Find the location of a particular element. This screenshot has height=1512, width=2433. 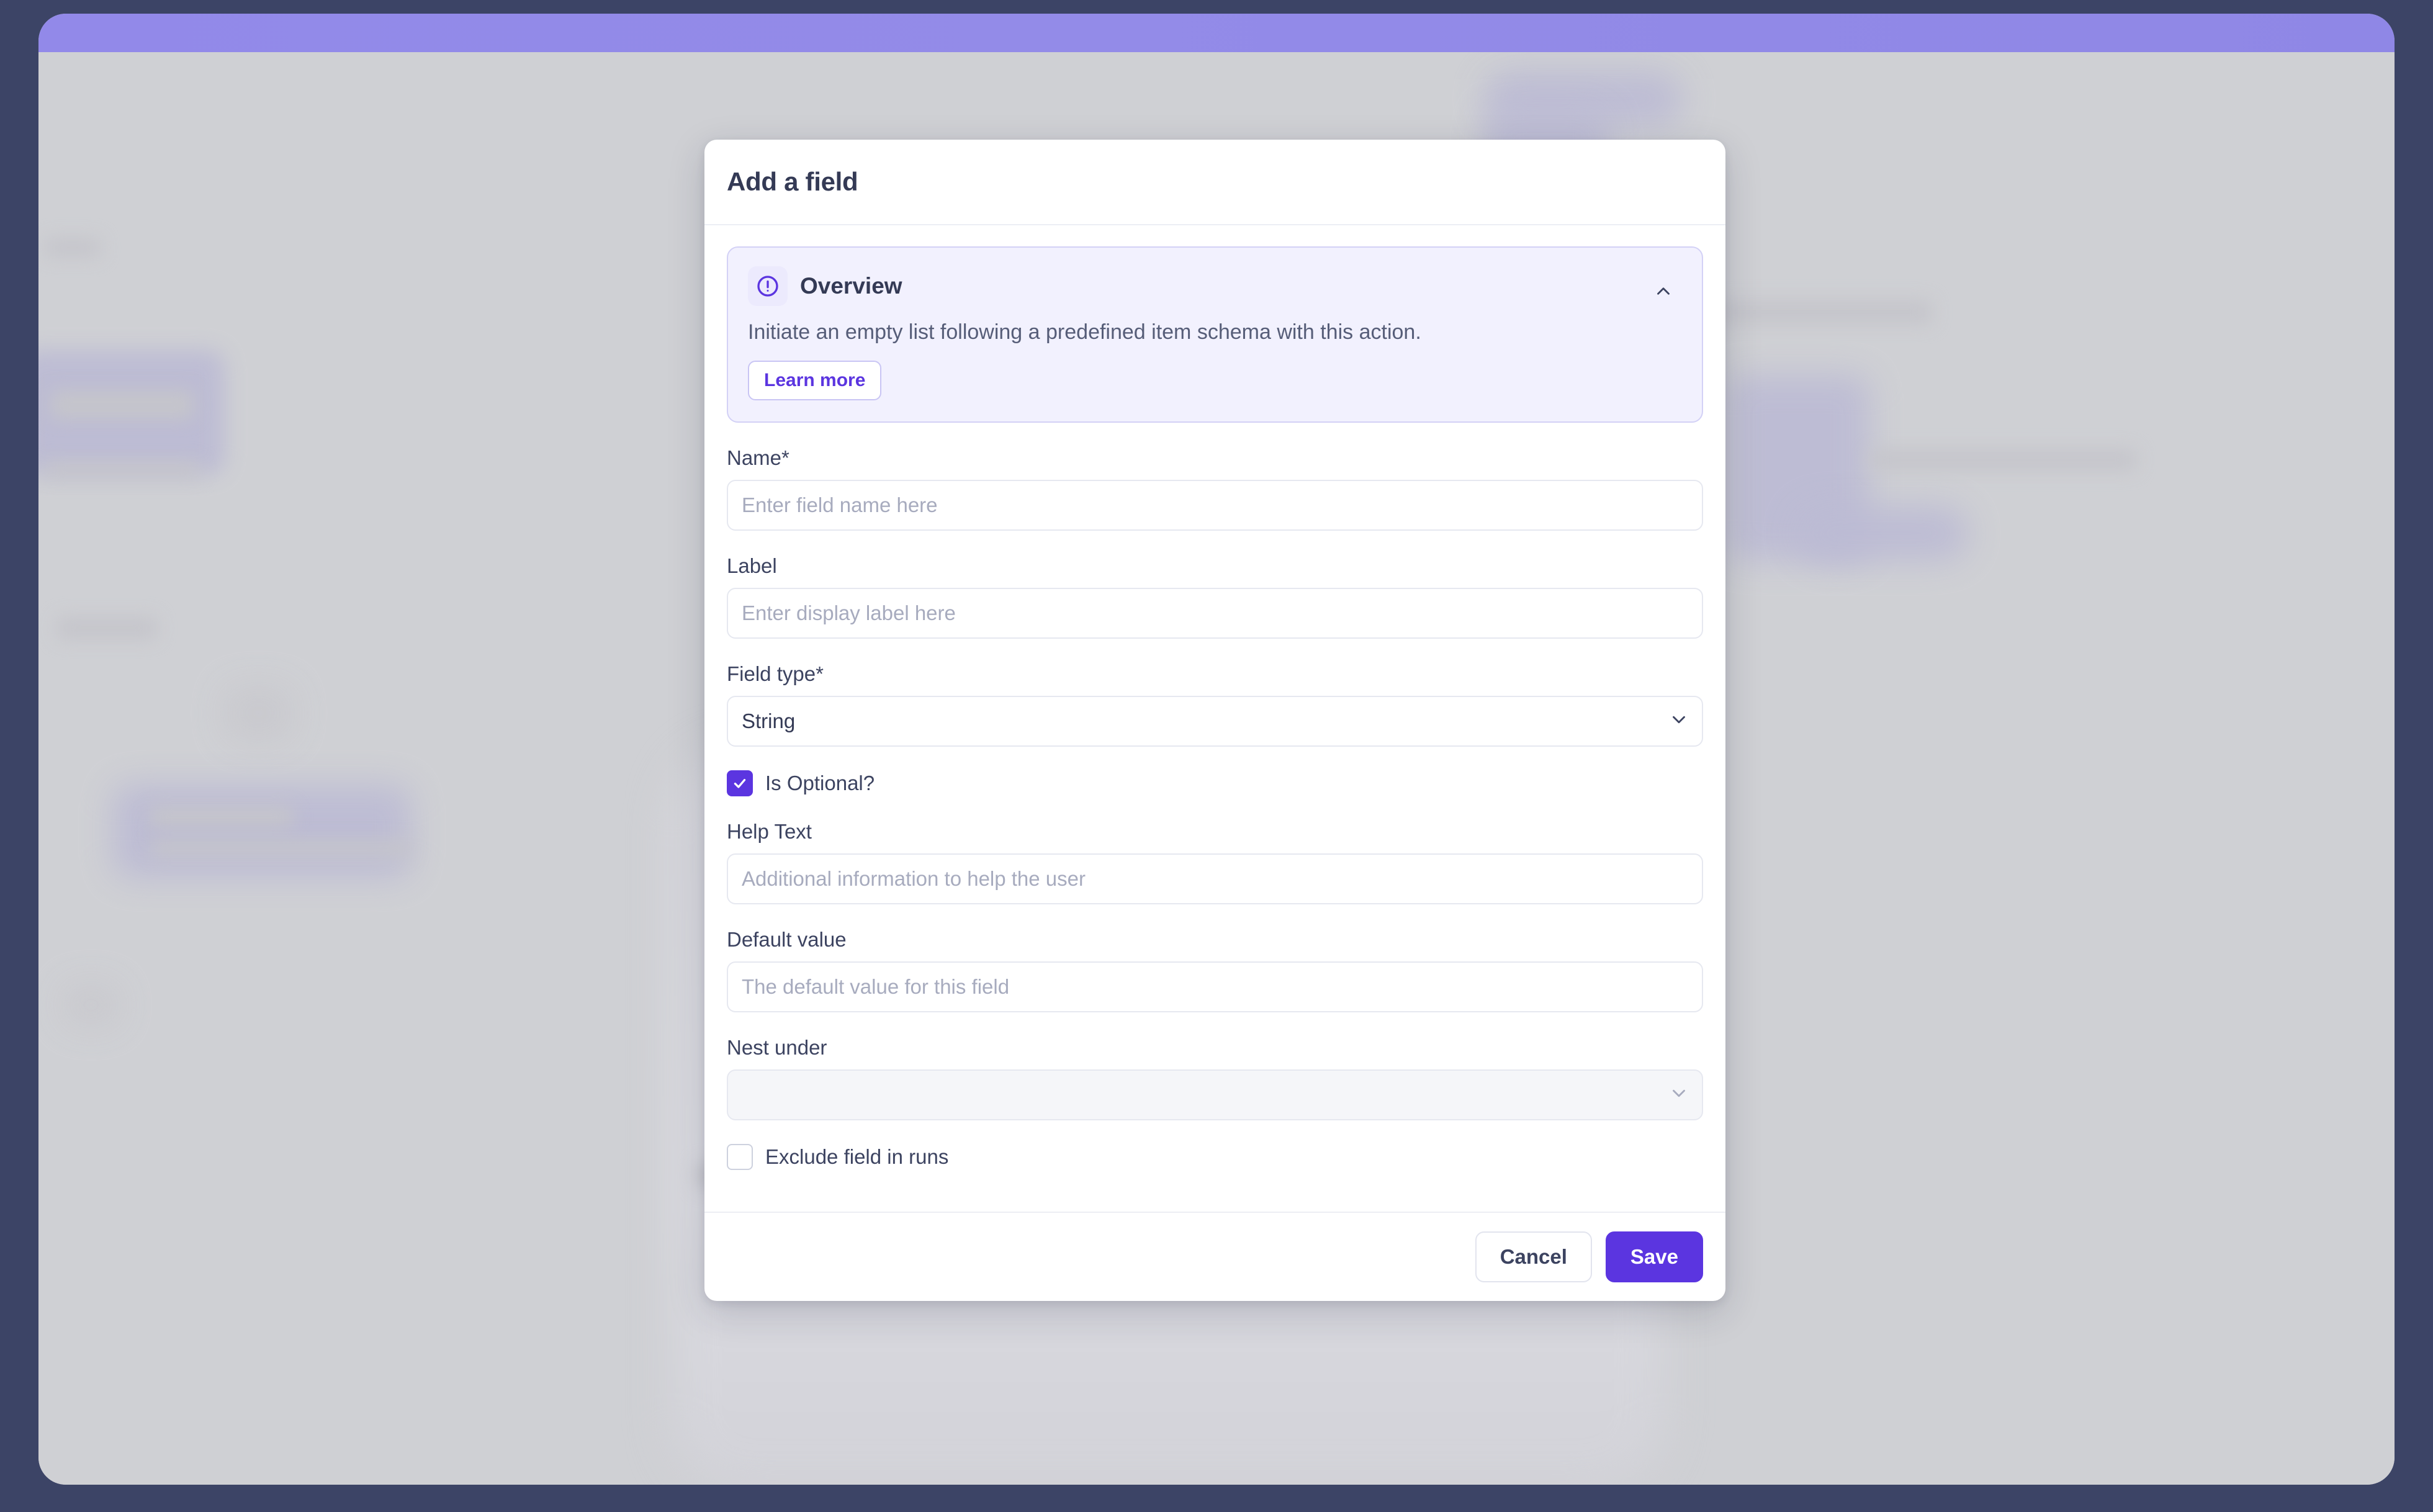

is-optional-row: Is Optional? is located at coordinates (1215, 783).